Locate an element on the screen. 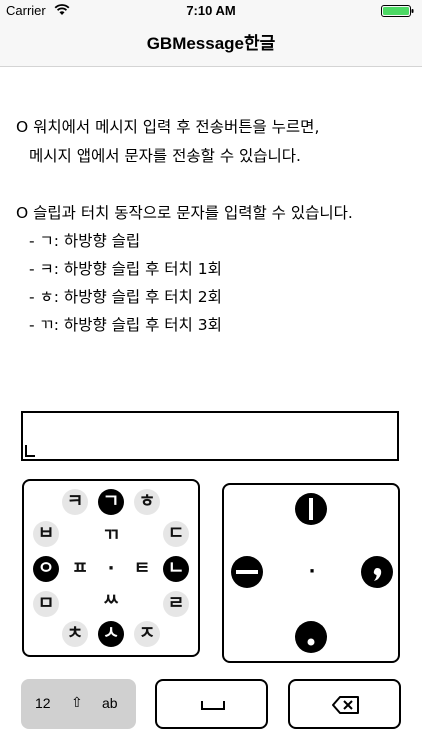 The width and height of the screenshot is (422, 750). consonant-key-siot: ㅅ is located at coordinates (111, 634).